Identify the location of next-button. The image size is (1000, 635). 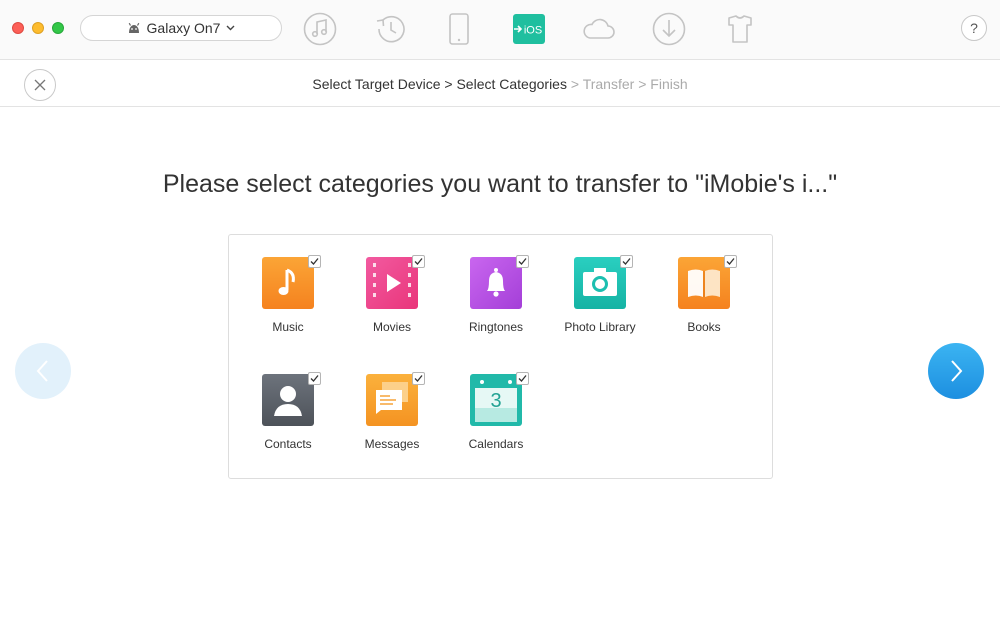
(956, 371).